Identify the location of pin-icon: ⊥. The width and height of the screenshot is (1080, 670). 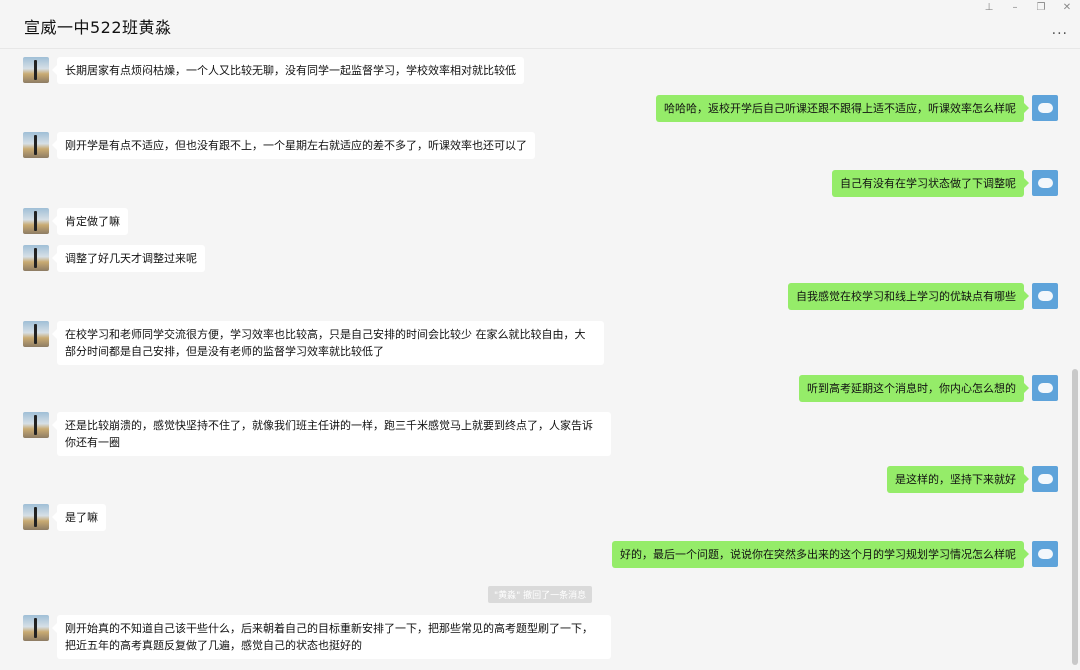
(989, 8).